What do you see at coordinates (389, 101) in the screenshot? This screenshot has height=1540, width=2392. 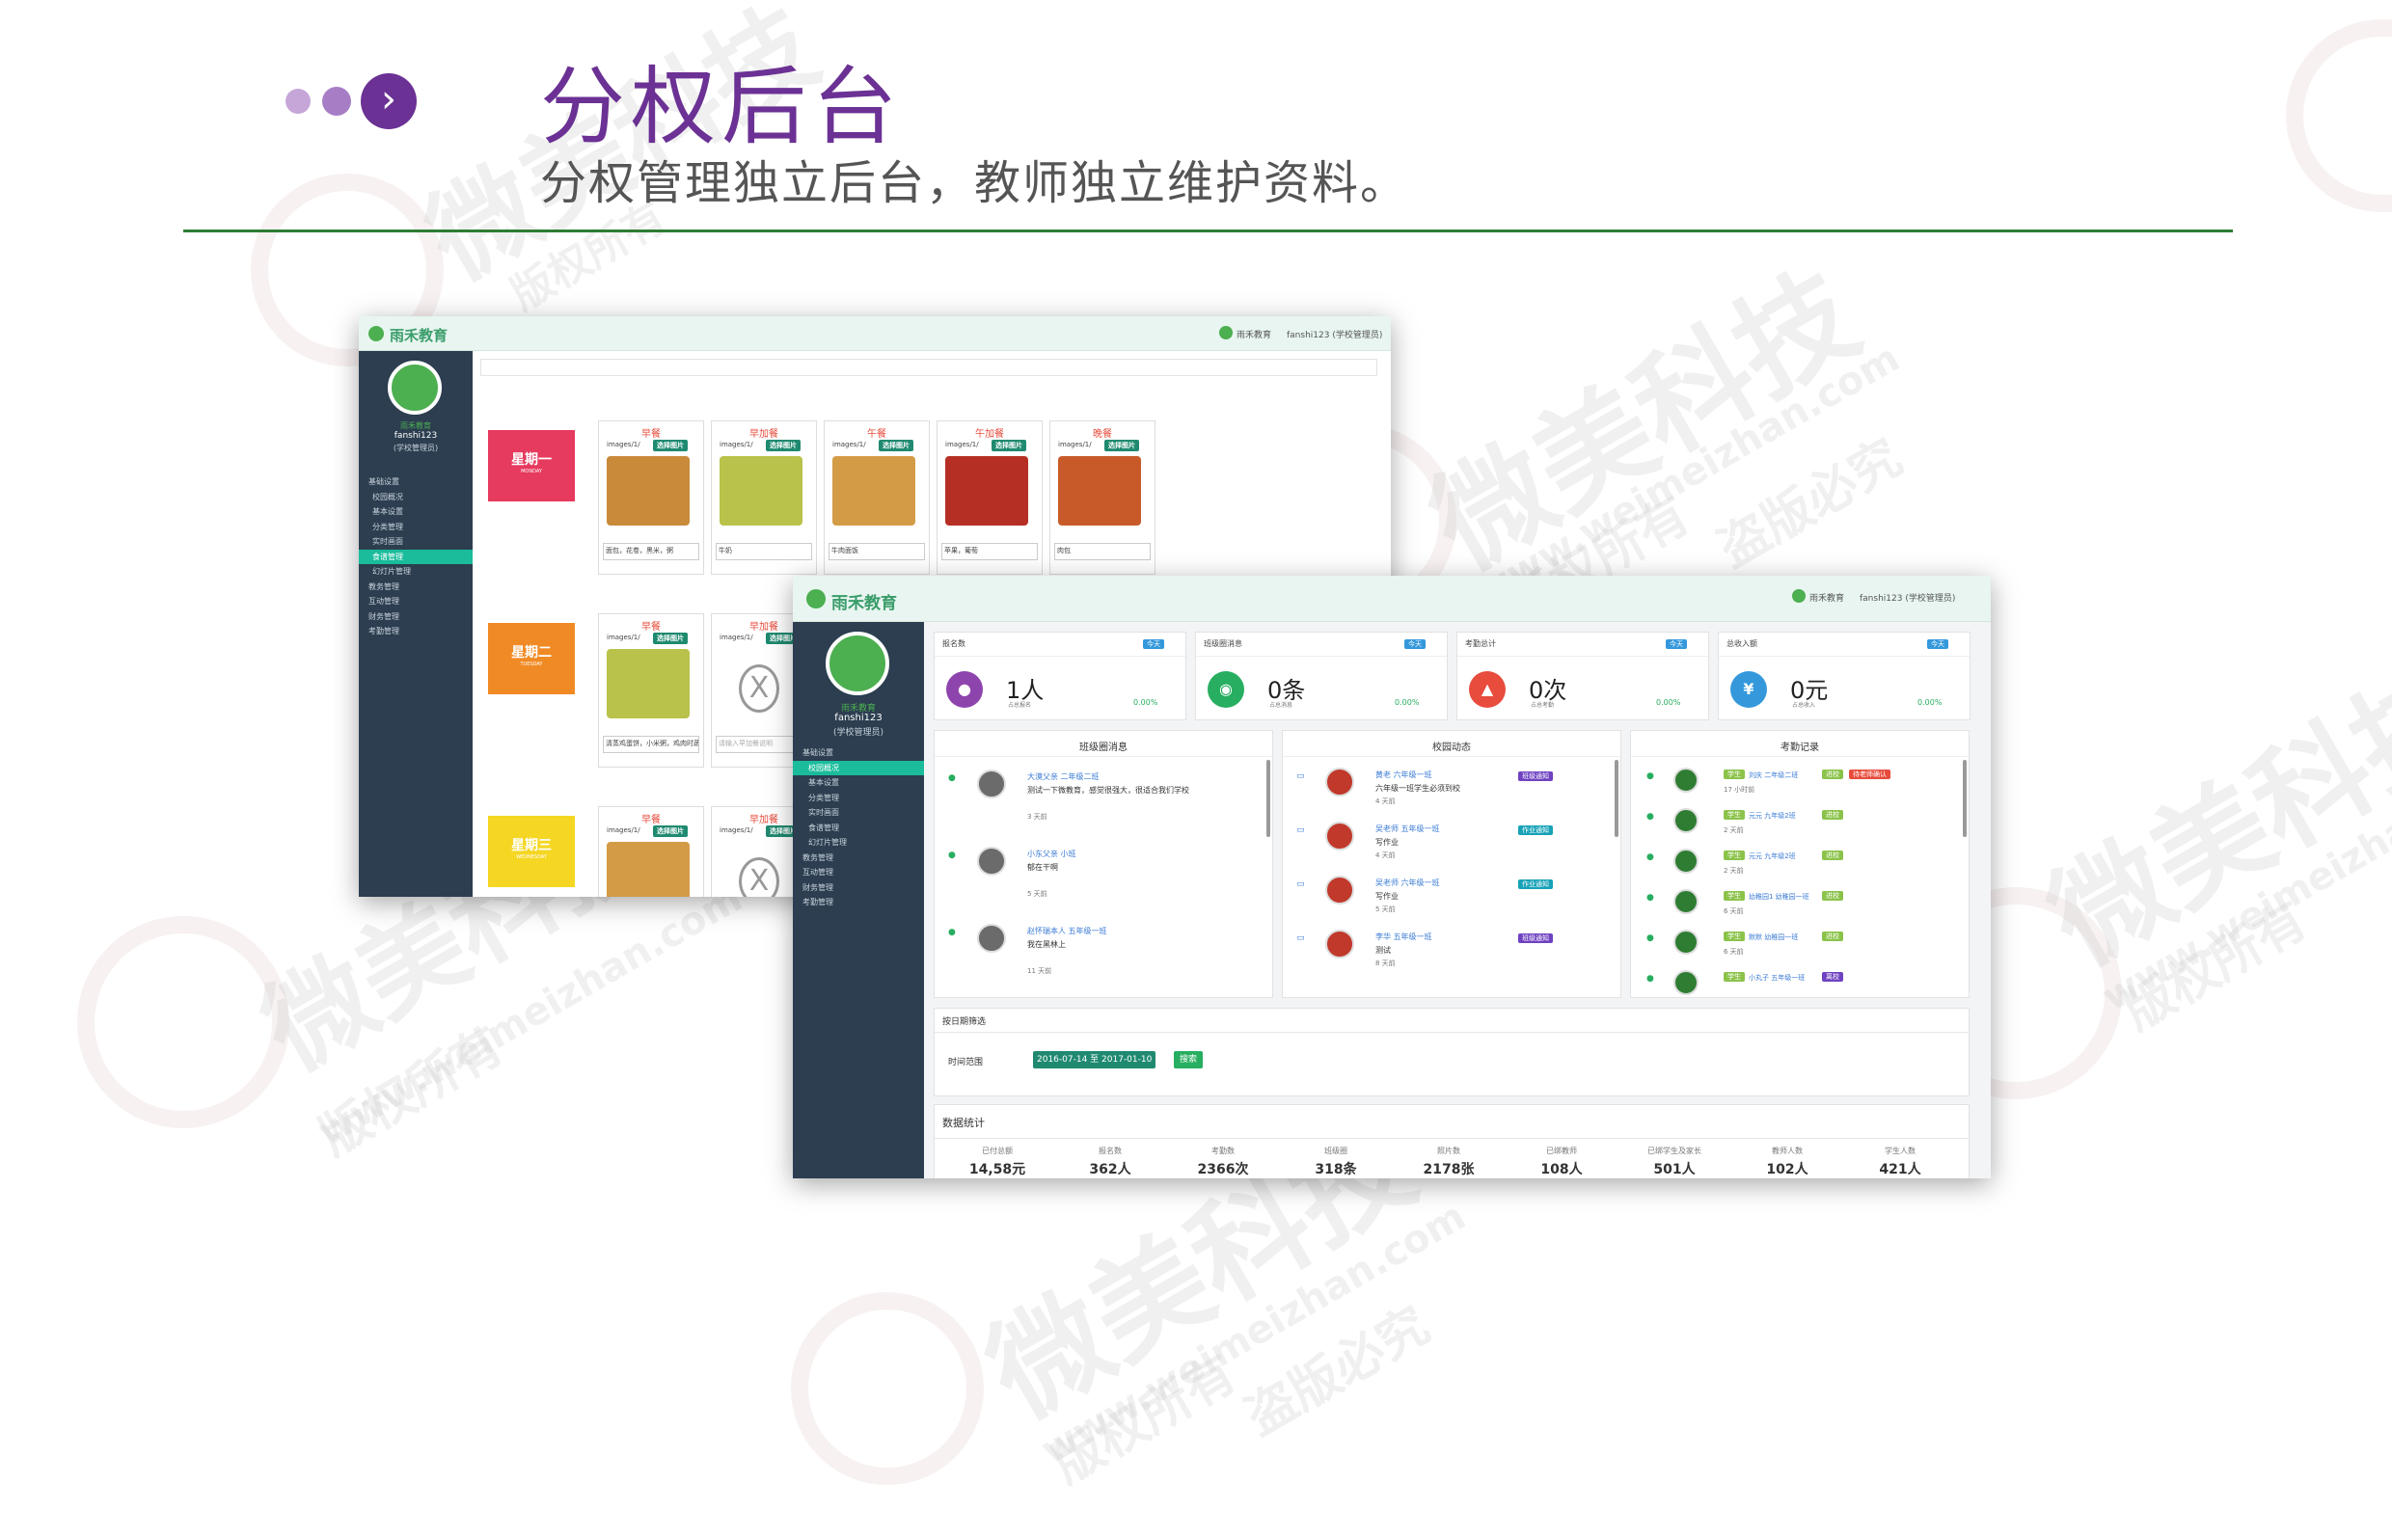 I see `chevron-right-icon: ›` at bounding box center [389, 101].